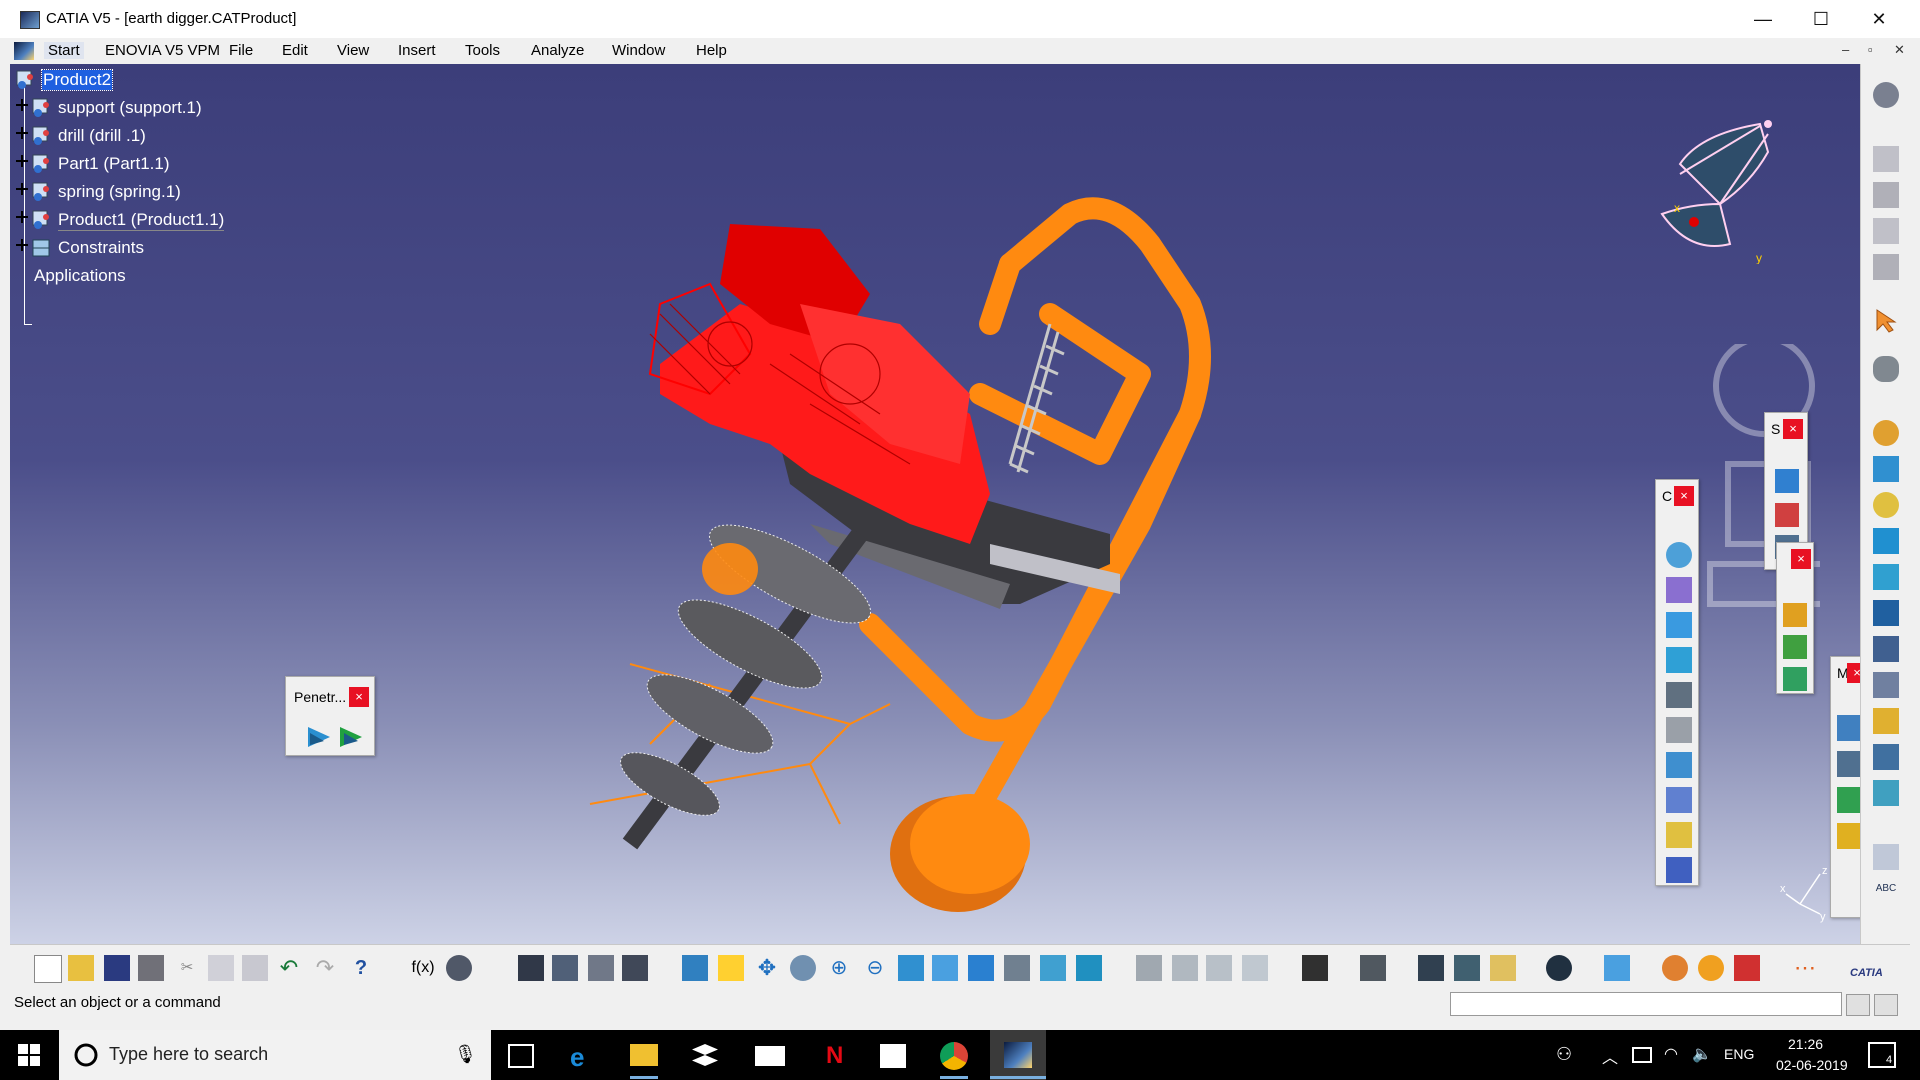  Describe the element at coordinates (1564, 1054) in the screenshot. I see `people-icon: ⚇` at that location.